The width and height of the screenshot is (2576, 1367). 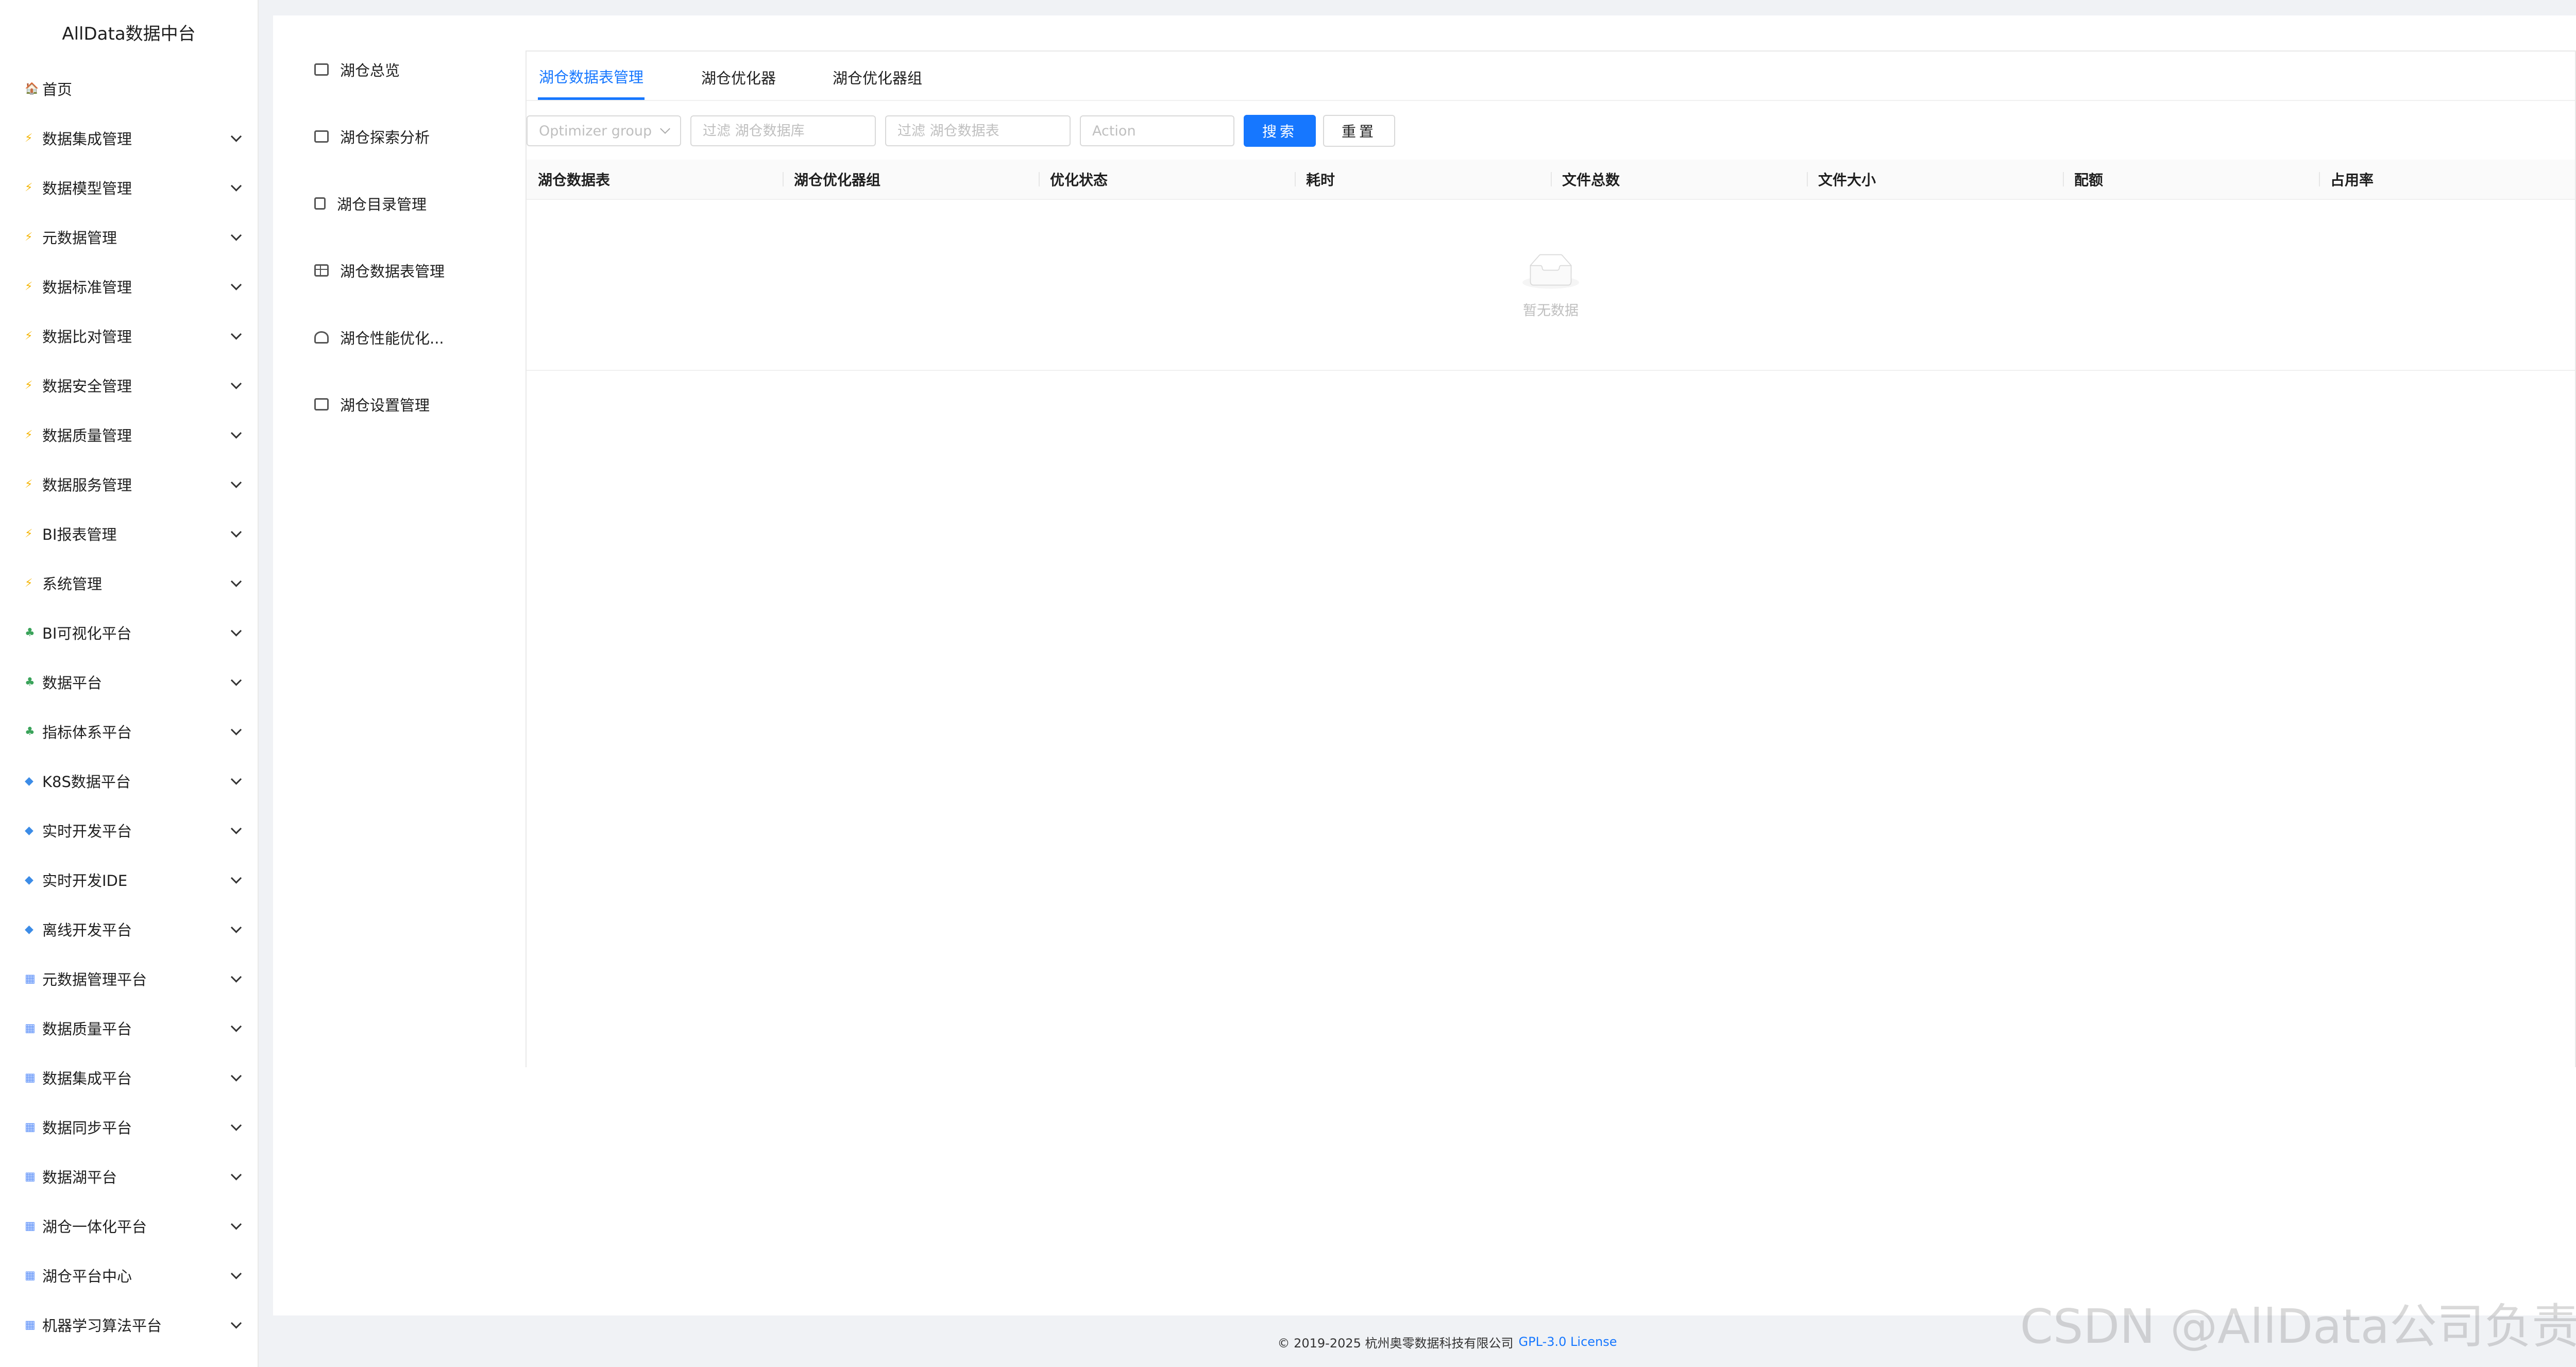 What do you see at coordinates (72, 683) in the screenshot?
I see `sidebar-item-label: 数据平台` at bounding box center [72, 683].